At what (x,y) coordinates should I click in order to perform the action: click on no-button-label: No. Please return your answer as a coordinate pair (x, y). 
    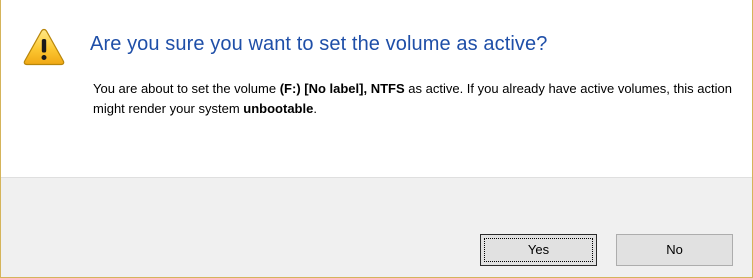
    Looking at the image, I should click on (674, 249).